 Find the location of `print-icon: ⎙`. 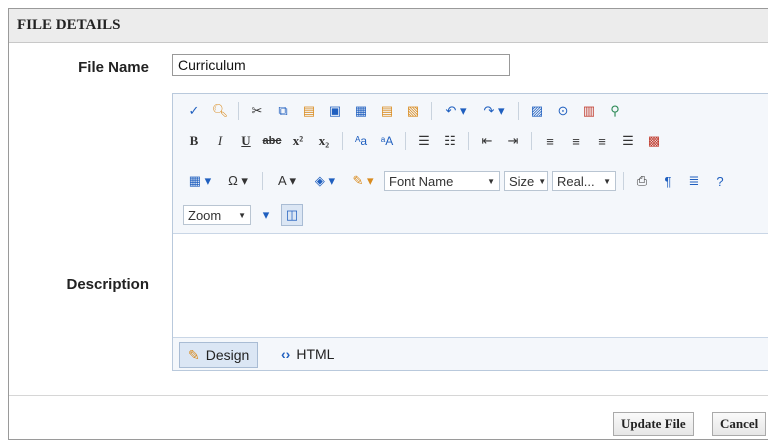

print-icon: ⎙ is located at coordinates (642, 181).